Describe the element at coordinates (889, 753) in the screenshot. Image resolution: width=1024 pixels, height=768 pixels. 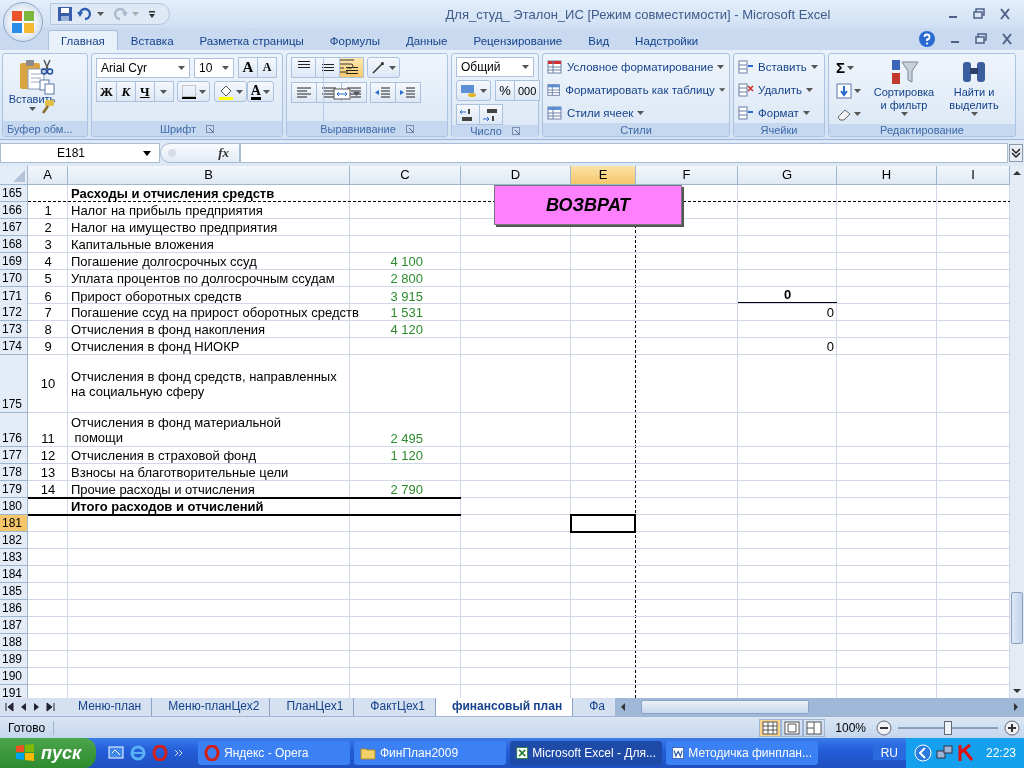
I see `language-indicator: RU` at that location.